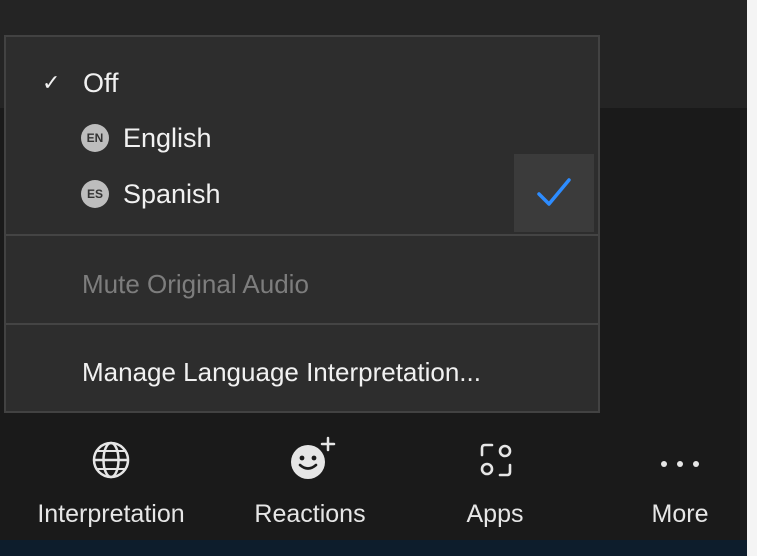 Image resolution: width=757 pixels, height=556 pixels. I want to click on checkmark-icon, so click(554, 192).